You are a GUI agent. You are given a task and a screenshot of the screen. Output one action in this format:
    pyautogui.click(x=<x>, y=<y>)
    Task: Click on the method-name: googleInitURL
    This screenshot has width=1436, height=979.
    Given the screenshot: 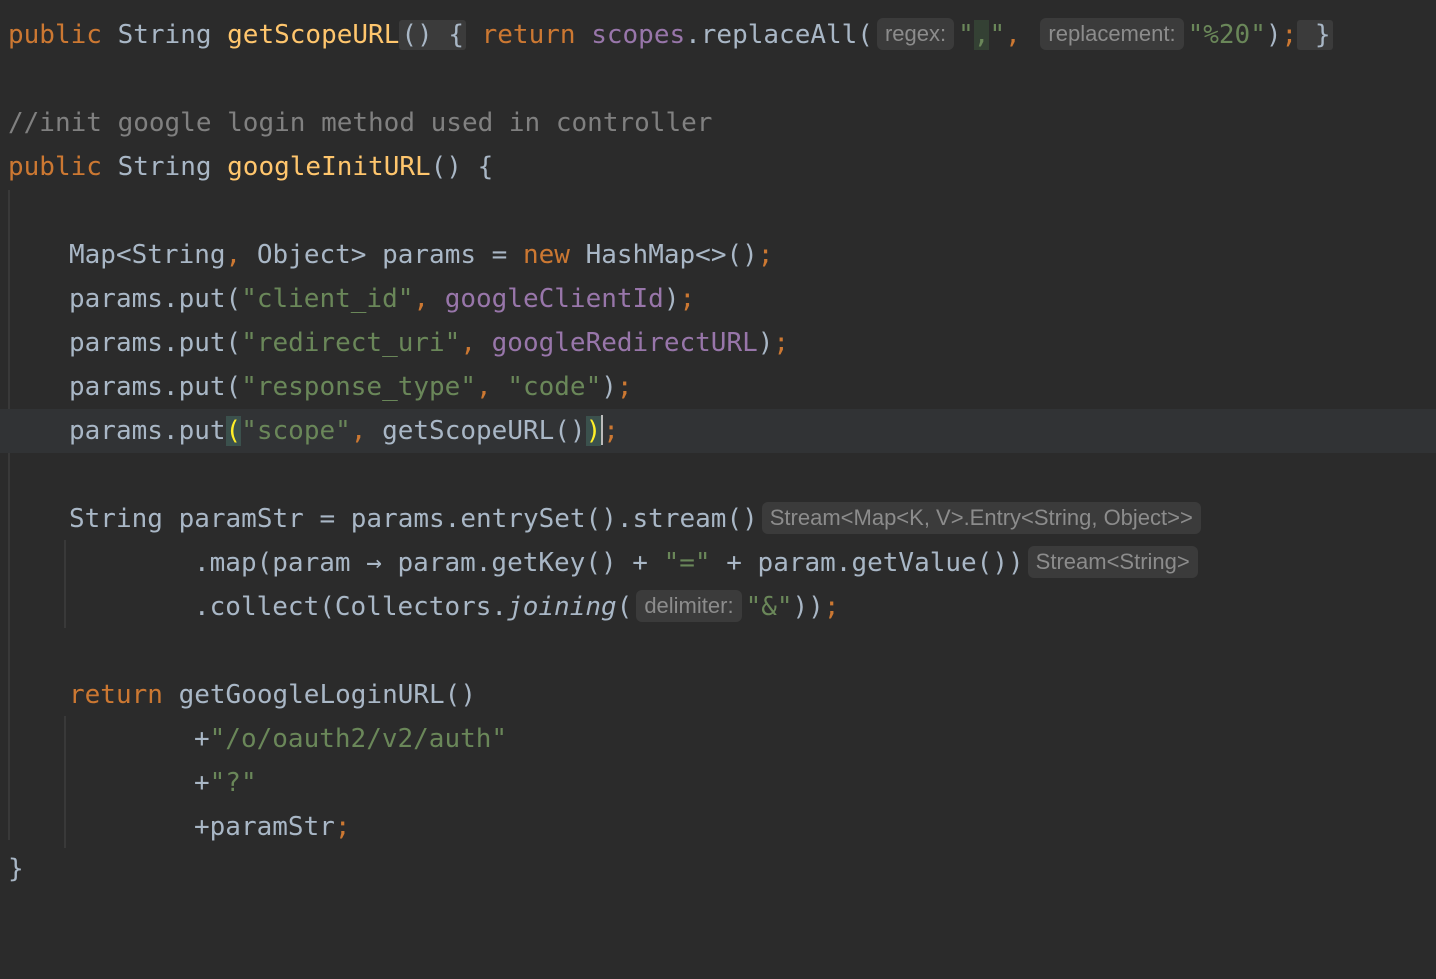 What is the action you would take?
    pyautogui.click(x=329, y=167)
    